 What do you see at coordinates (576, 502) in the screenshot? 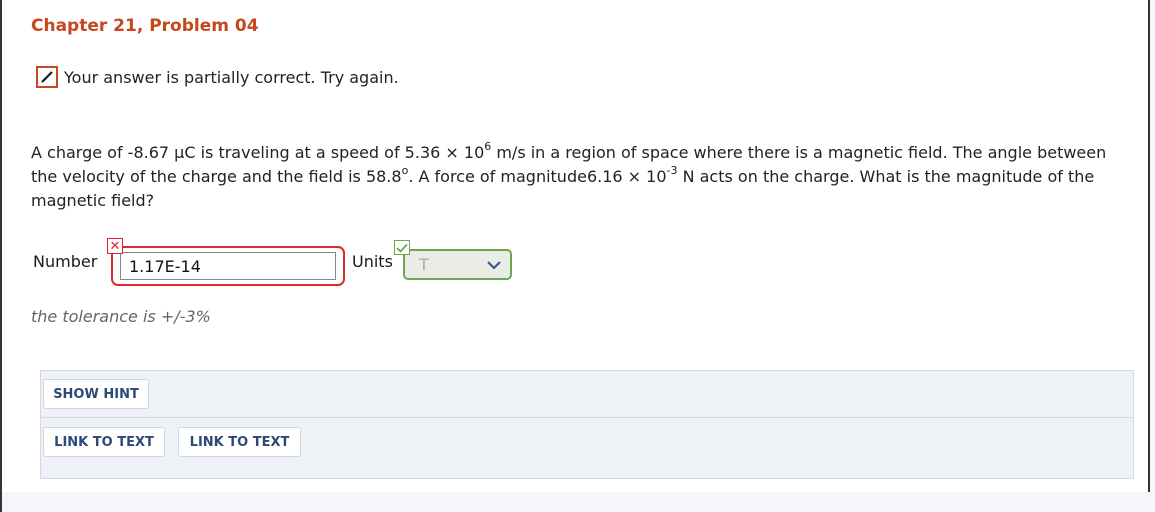
I see `frame-footer` at bounding box center [576, 502].